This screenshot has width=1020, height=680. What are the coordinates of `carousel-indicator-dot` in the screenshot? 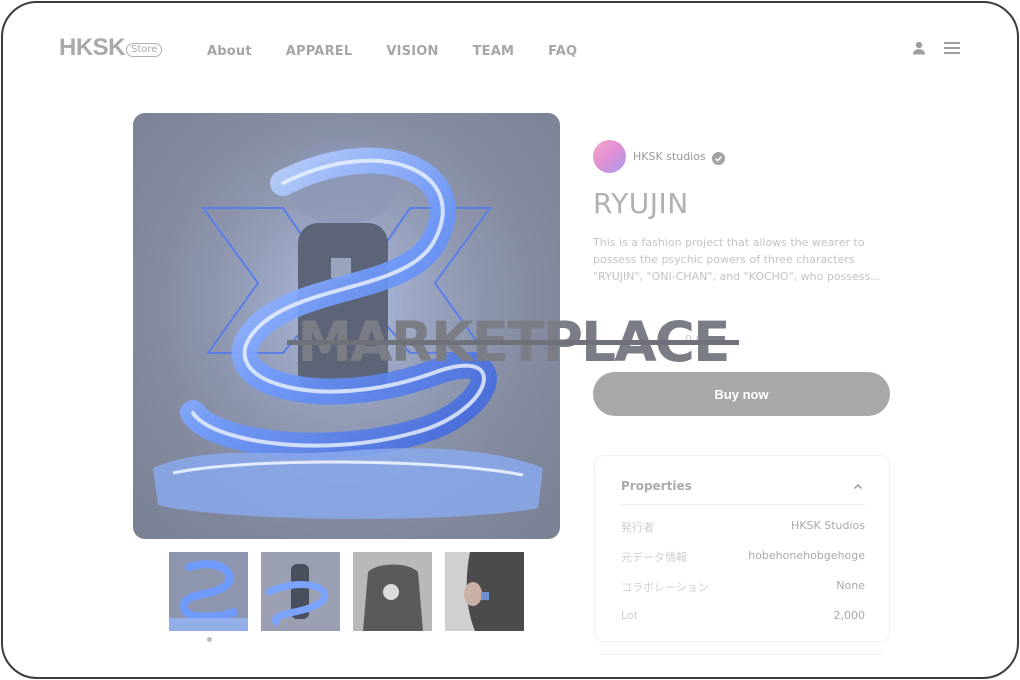 It's located at (209, 639).